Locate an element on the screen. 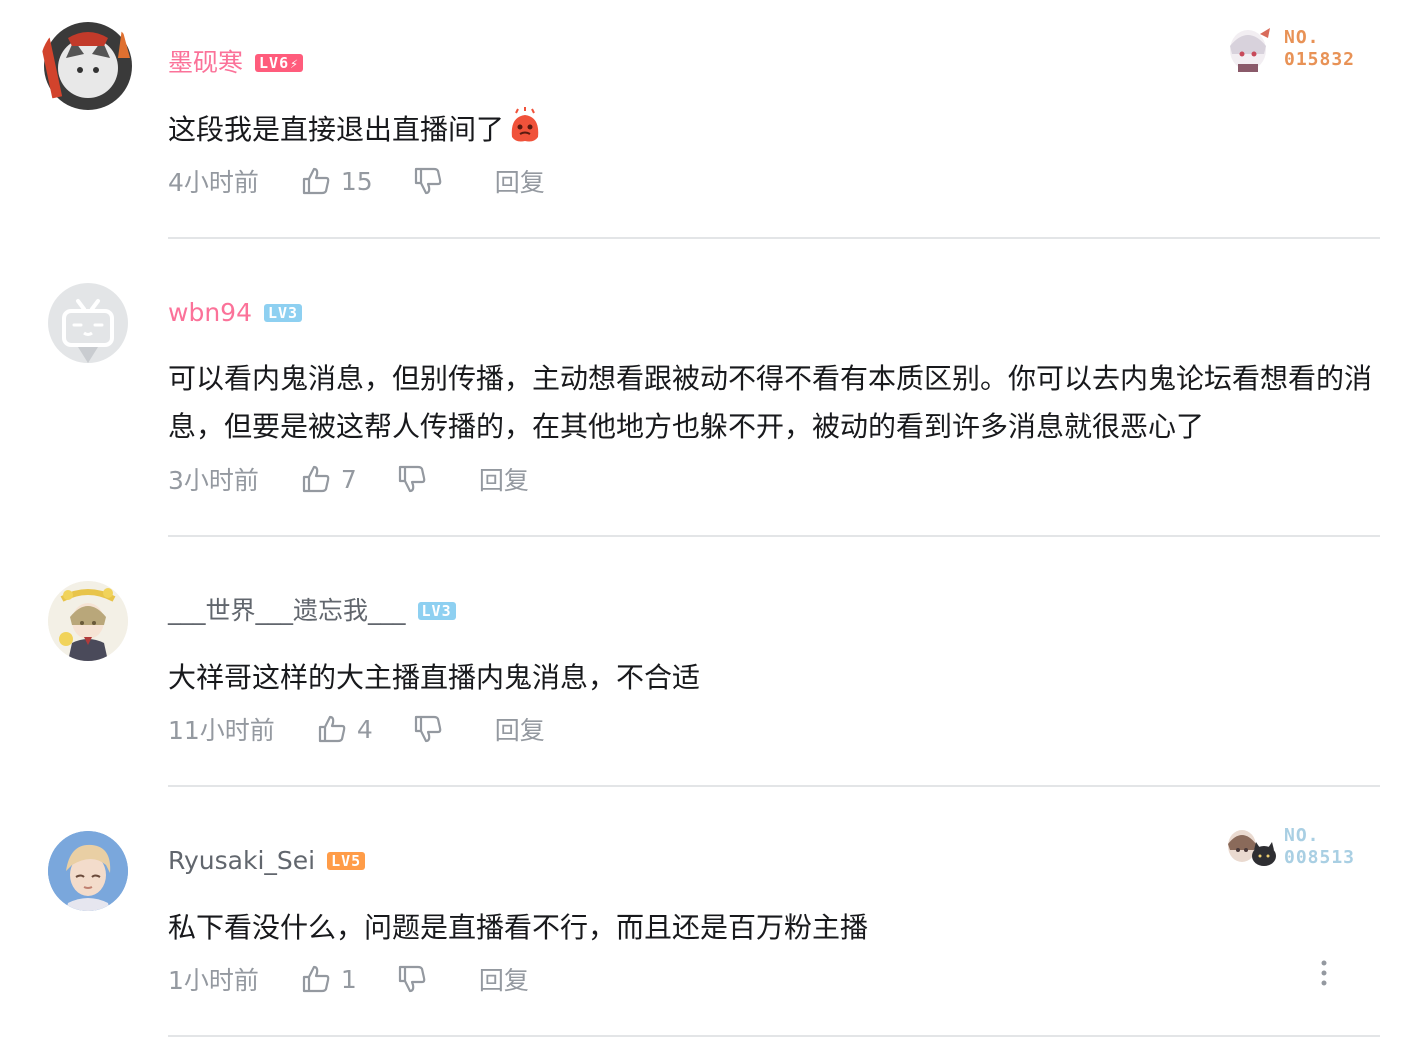 The height and width of the screenshot is (1040, 1410). like-count: 4 is located at coordinates (364, 729).